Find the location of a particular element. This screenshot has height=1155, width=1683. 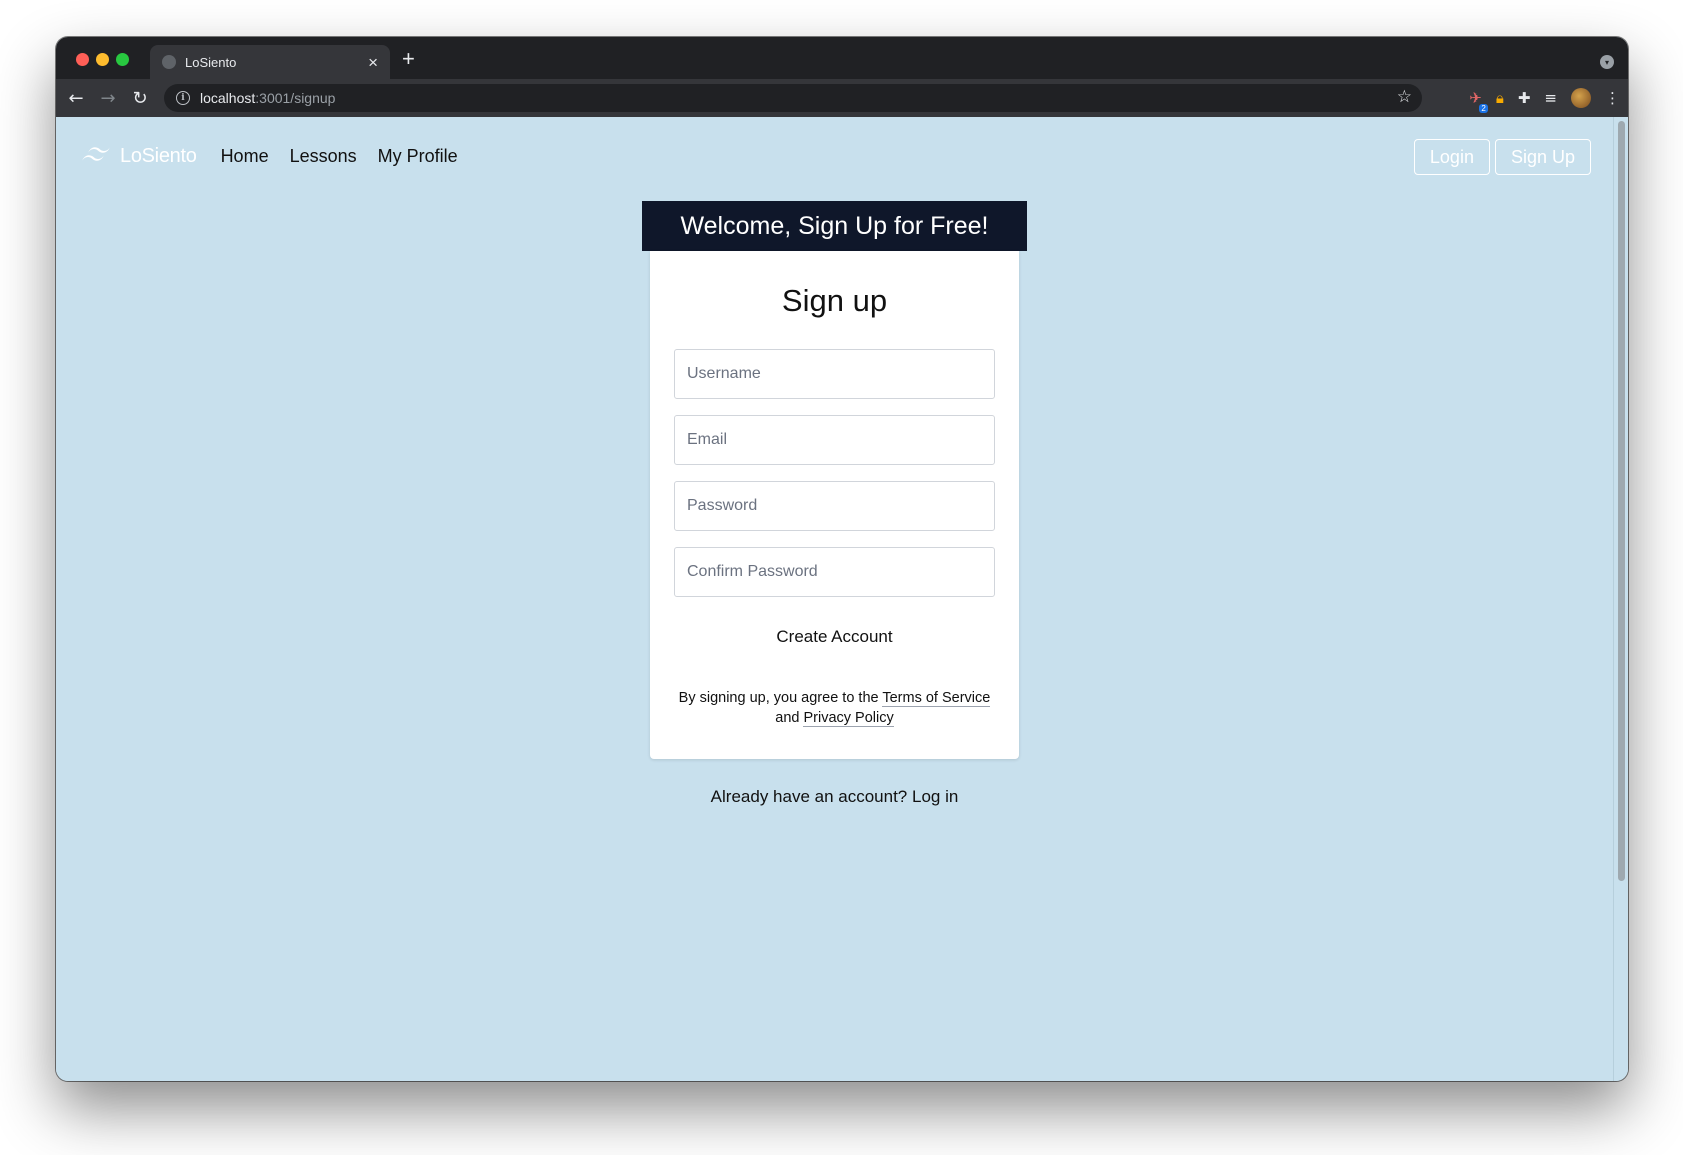

close-window-button is located at coordinates (82, 59).